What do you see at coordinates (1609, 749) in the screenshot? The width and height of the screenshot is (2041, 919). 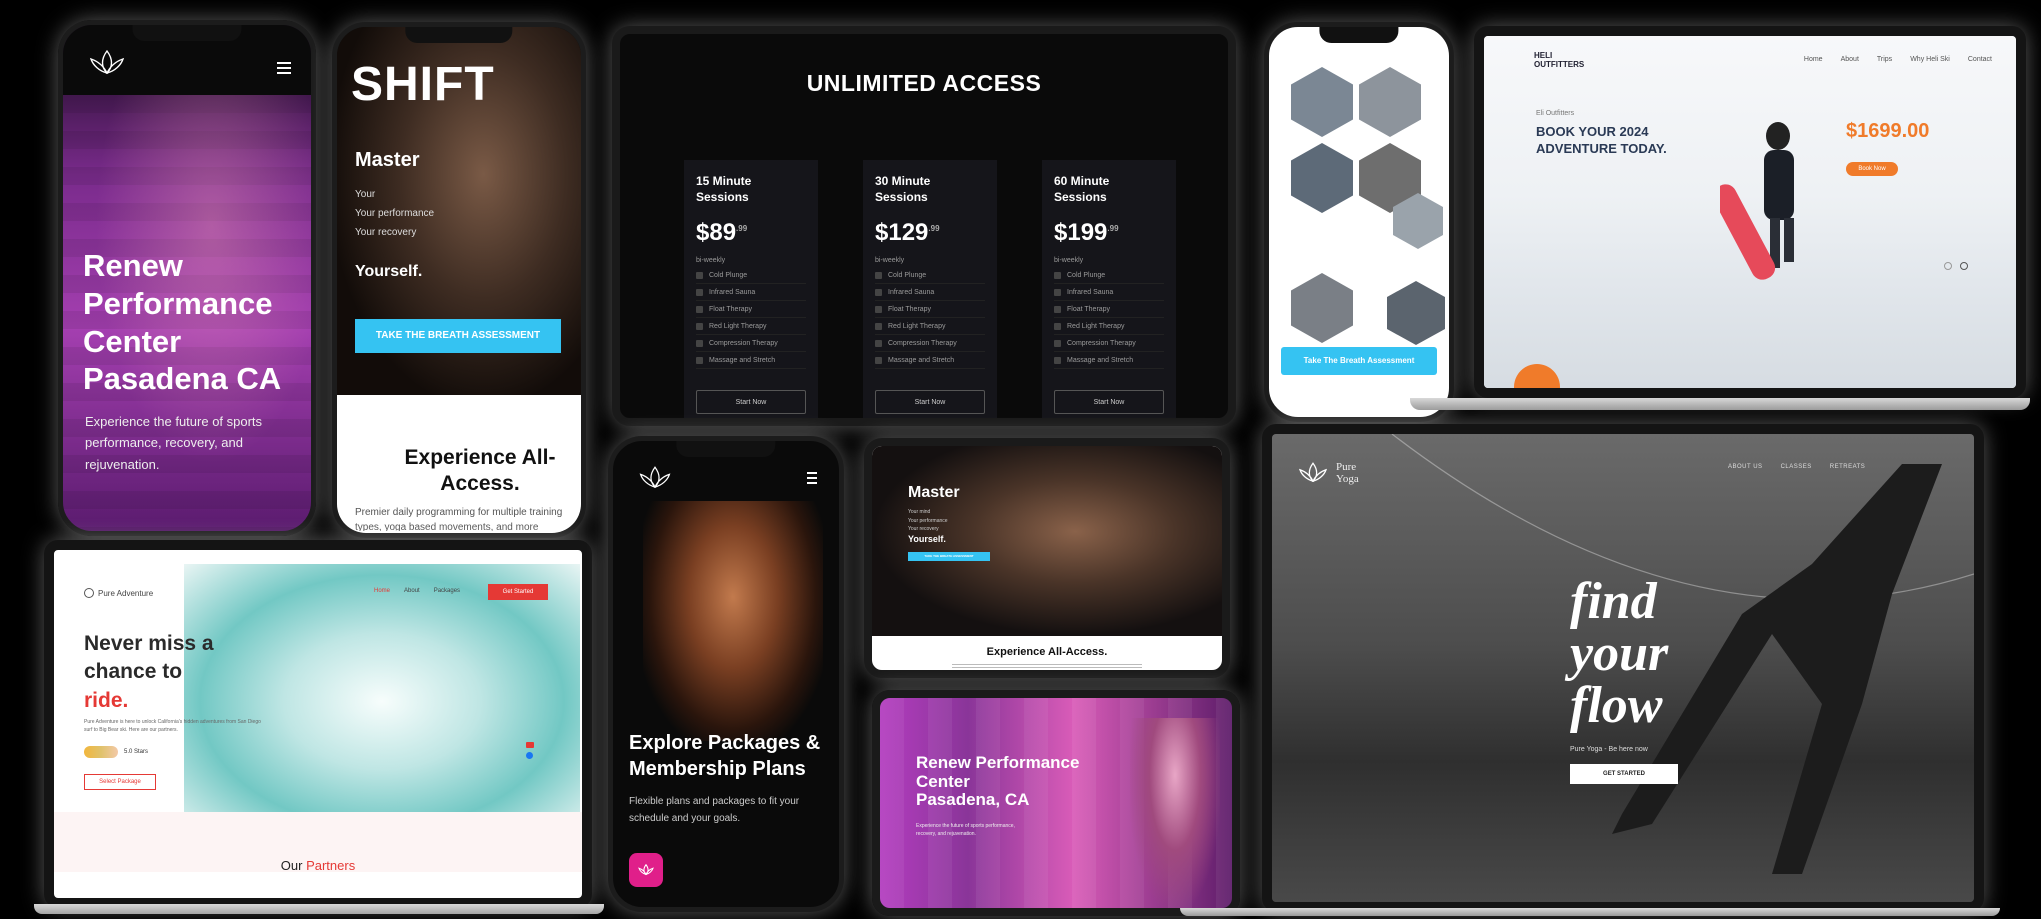 I see `hero-tagline: Pure Yoga - Be here now` at bounding box center [1609, 749].